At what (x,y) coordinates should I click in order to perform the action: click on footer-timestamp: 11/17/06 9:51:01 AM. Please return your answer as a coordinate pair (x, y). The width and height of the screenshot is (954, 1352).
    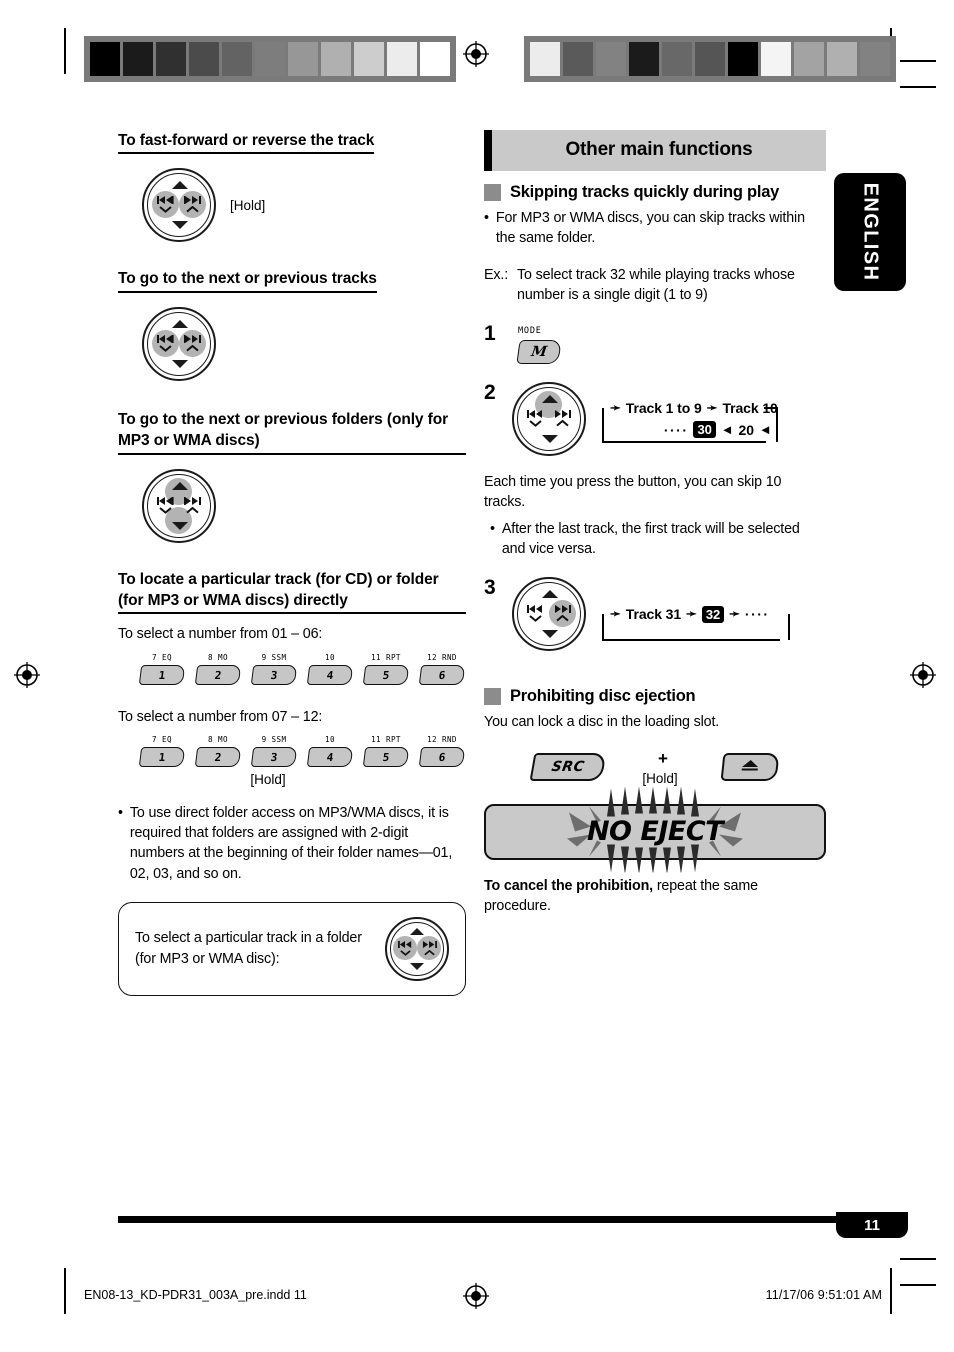
    Looking at the image, I should click on (823, 1295).